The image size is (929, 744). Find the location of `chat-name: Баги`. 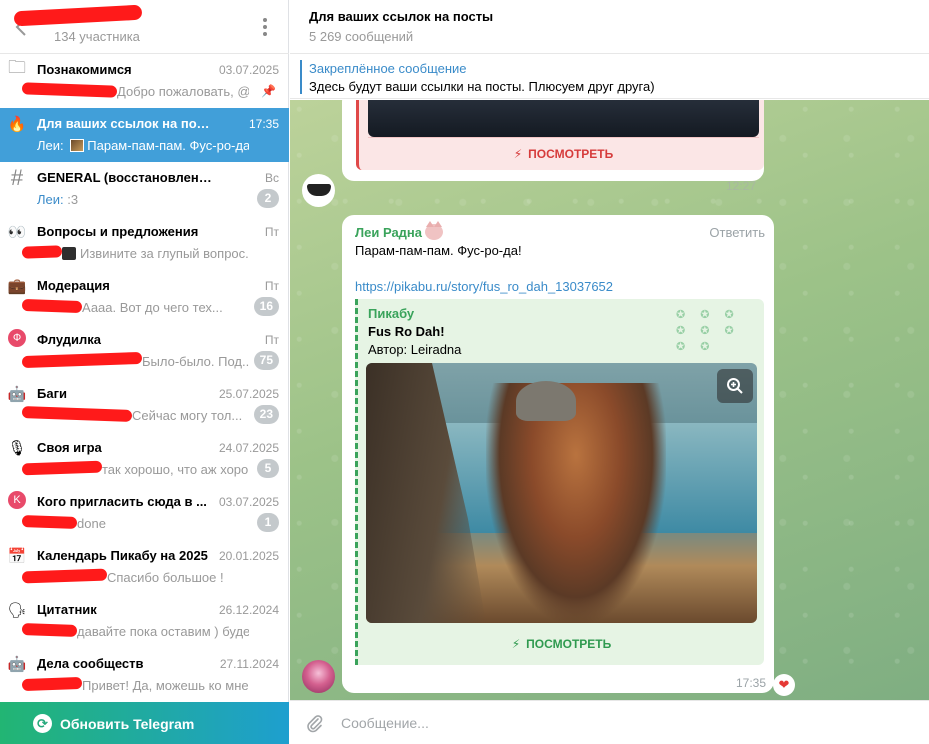

chat-name: Баги is located at coordinates (52, 393).